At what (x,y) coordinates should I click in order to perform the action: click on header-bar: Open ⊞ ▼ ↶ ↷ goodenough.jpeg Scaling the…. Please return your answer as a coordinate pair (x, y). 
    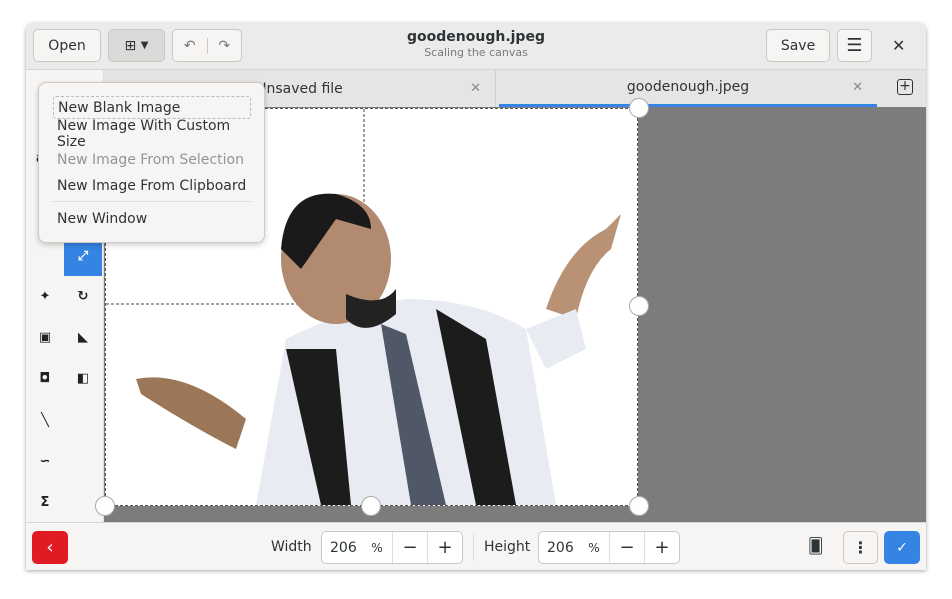
    Looking at the image, I should click on (476, 46).